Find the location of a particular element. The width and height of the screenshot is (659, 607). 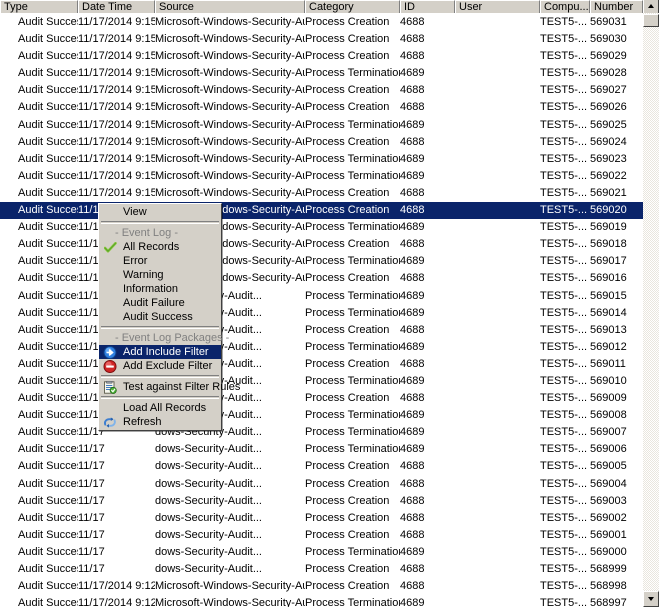

cell-number: 569011 is located at coordinates (608, 363).